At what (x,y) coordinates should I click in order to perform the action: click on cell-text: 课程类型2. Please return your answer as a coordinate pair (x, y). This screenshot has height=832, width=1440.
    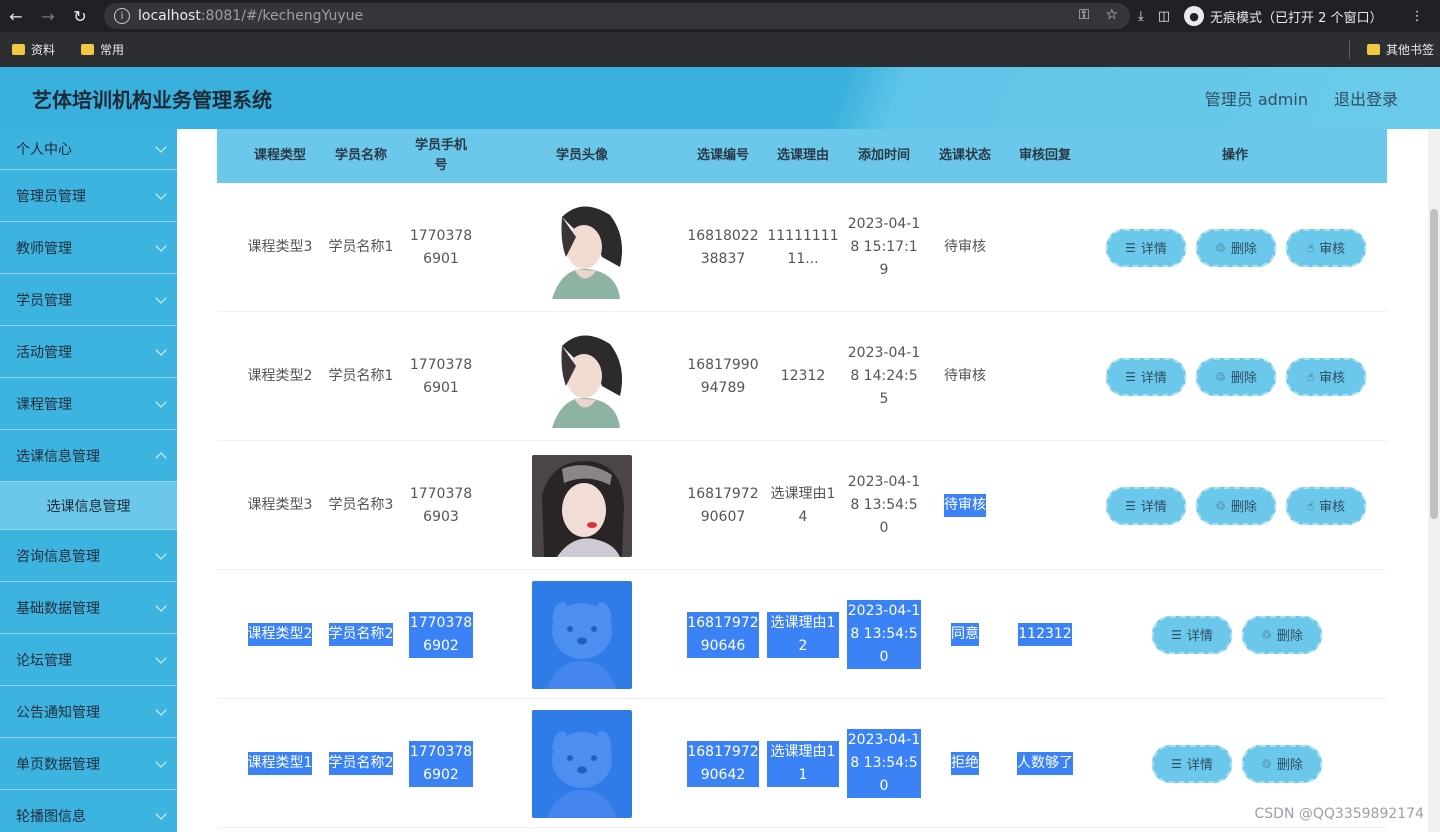
    Looking at the image, I should click on (280, 634).